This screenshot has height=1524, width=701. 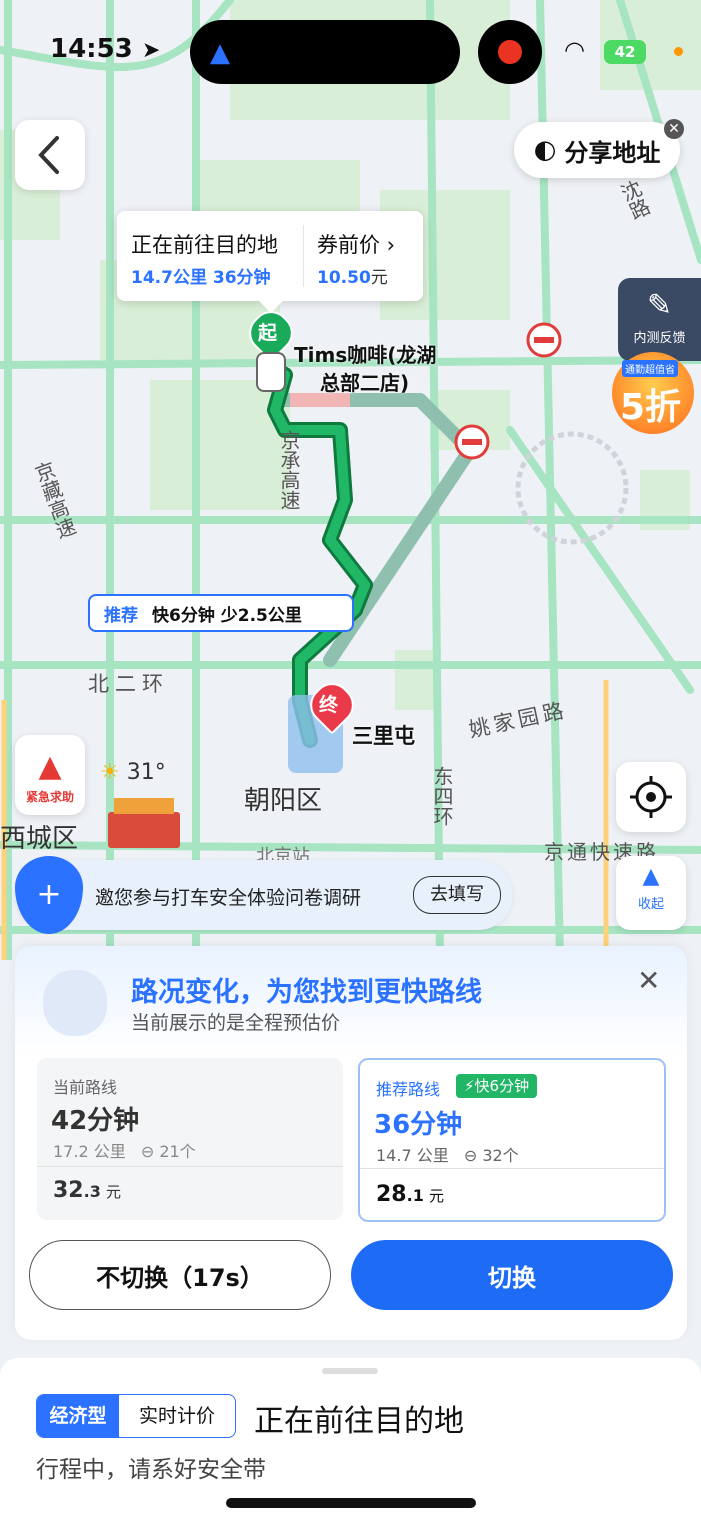 I want to click on location-arrow-icon: ➤, so click(x=151, y=50).